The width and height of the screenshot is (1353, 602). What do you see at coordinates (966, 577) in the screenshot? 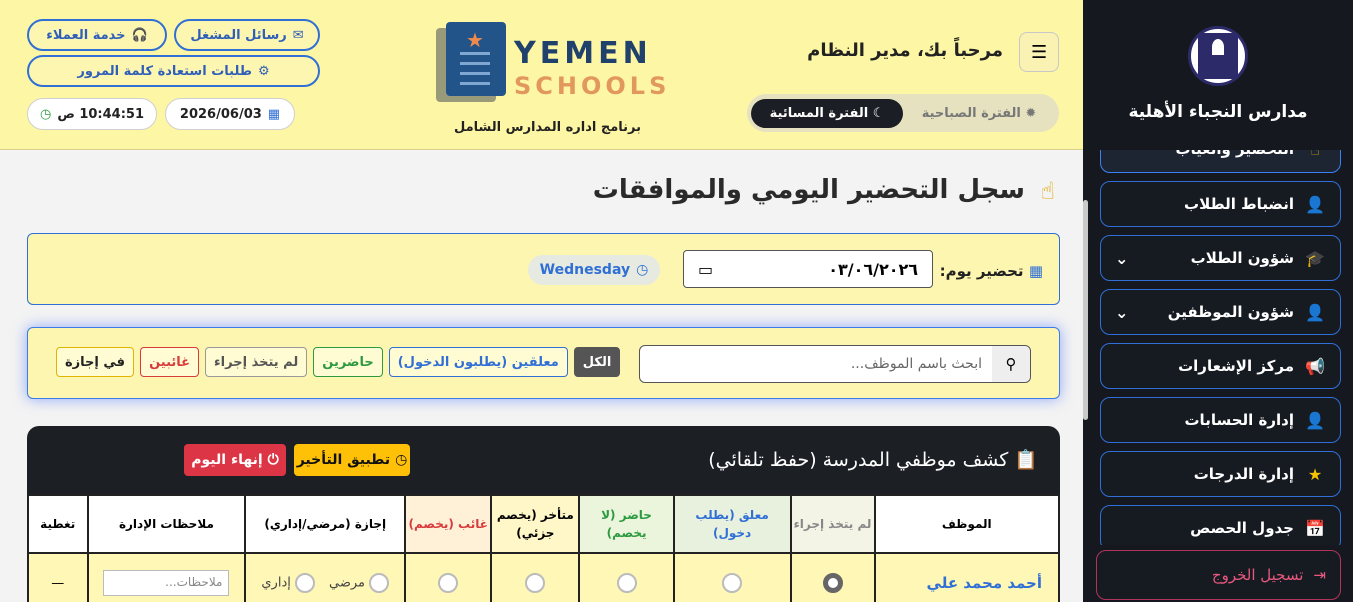
I see `employee-name: أحمد محمد علي` at bounding box center [966, 577].